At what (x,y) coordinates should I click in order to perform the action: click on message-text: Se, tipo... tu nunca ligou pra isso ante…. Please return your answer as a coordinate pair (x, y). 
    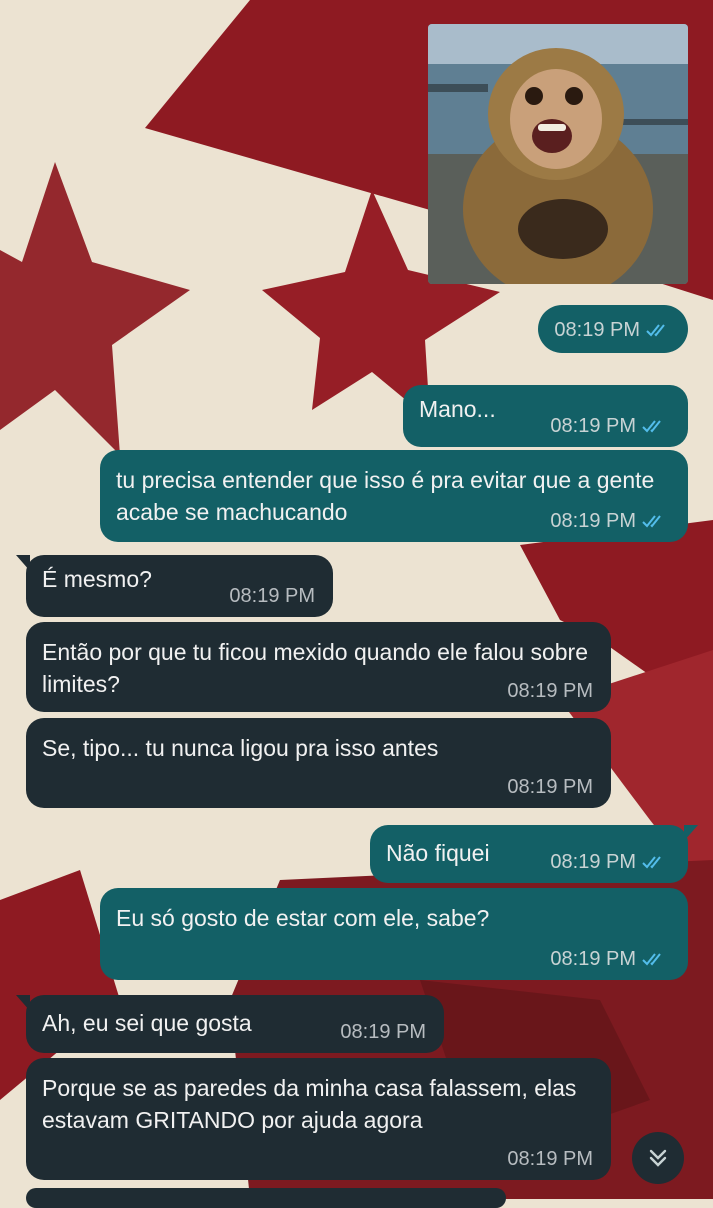
    Looking at the image, I should click on (240, 748).